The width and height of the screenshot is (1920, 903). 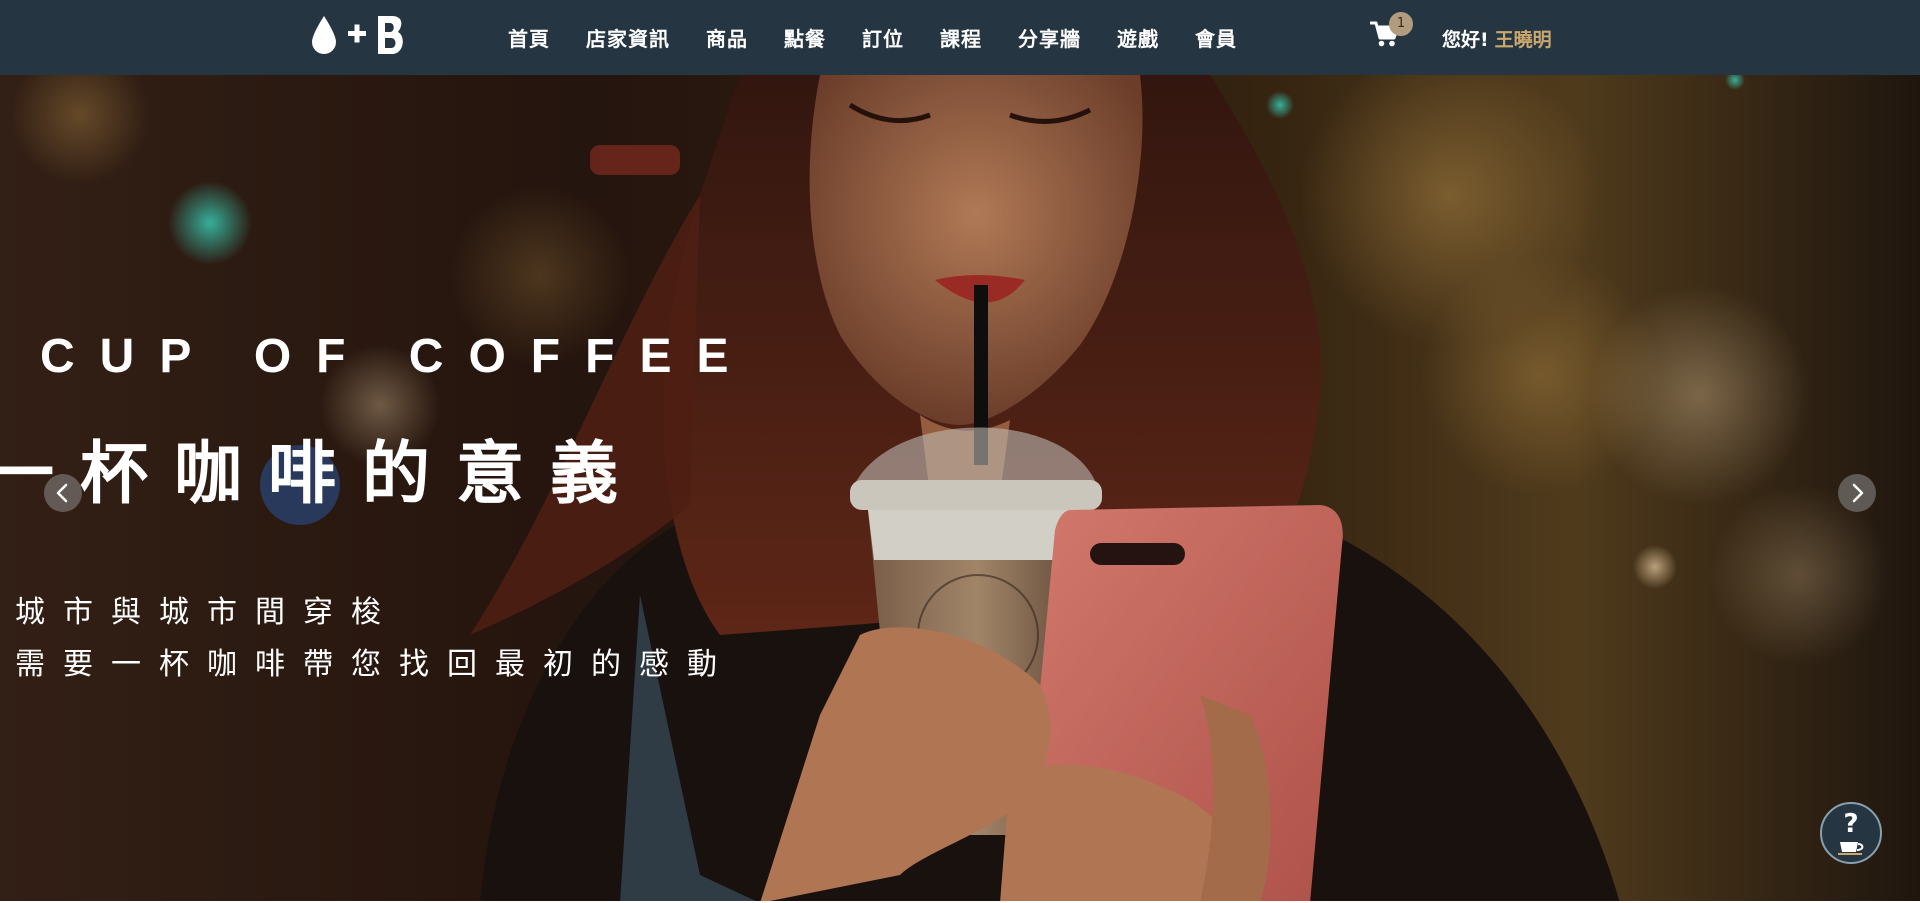 What do you see at coordinates (207, 612) in the screenshot?
I see `hero-subtitle-line-1: 城市與城市間穿梭` at bounding box center [207, 612].